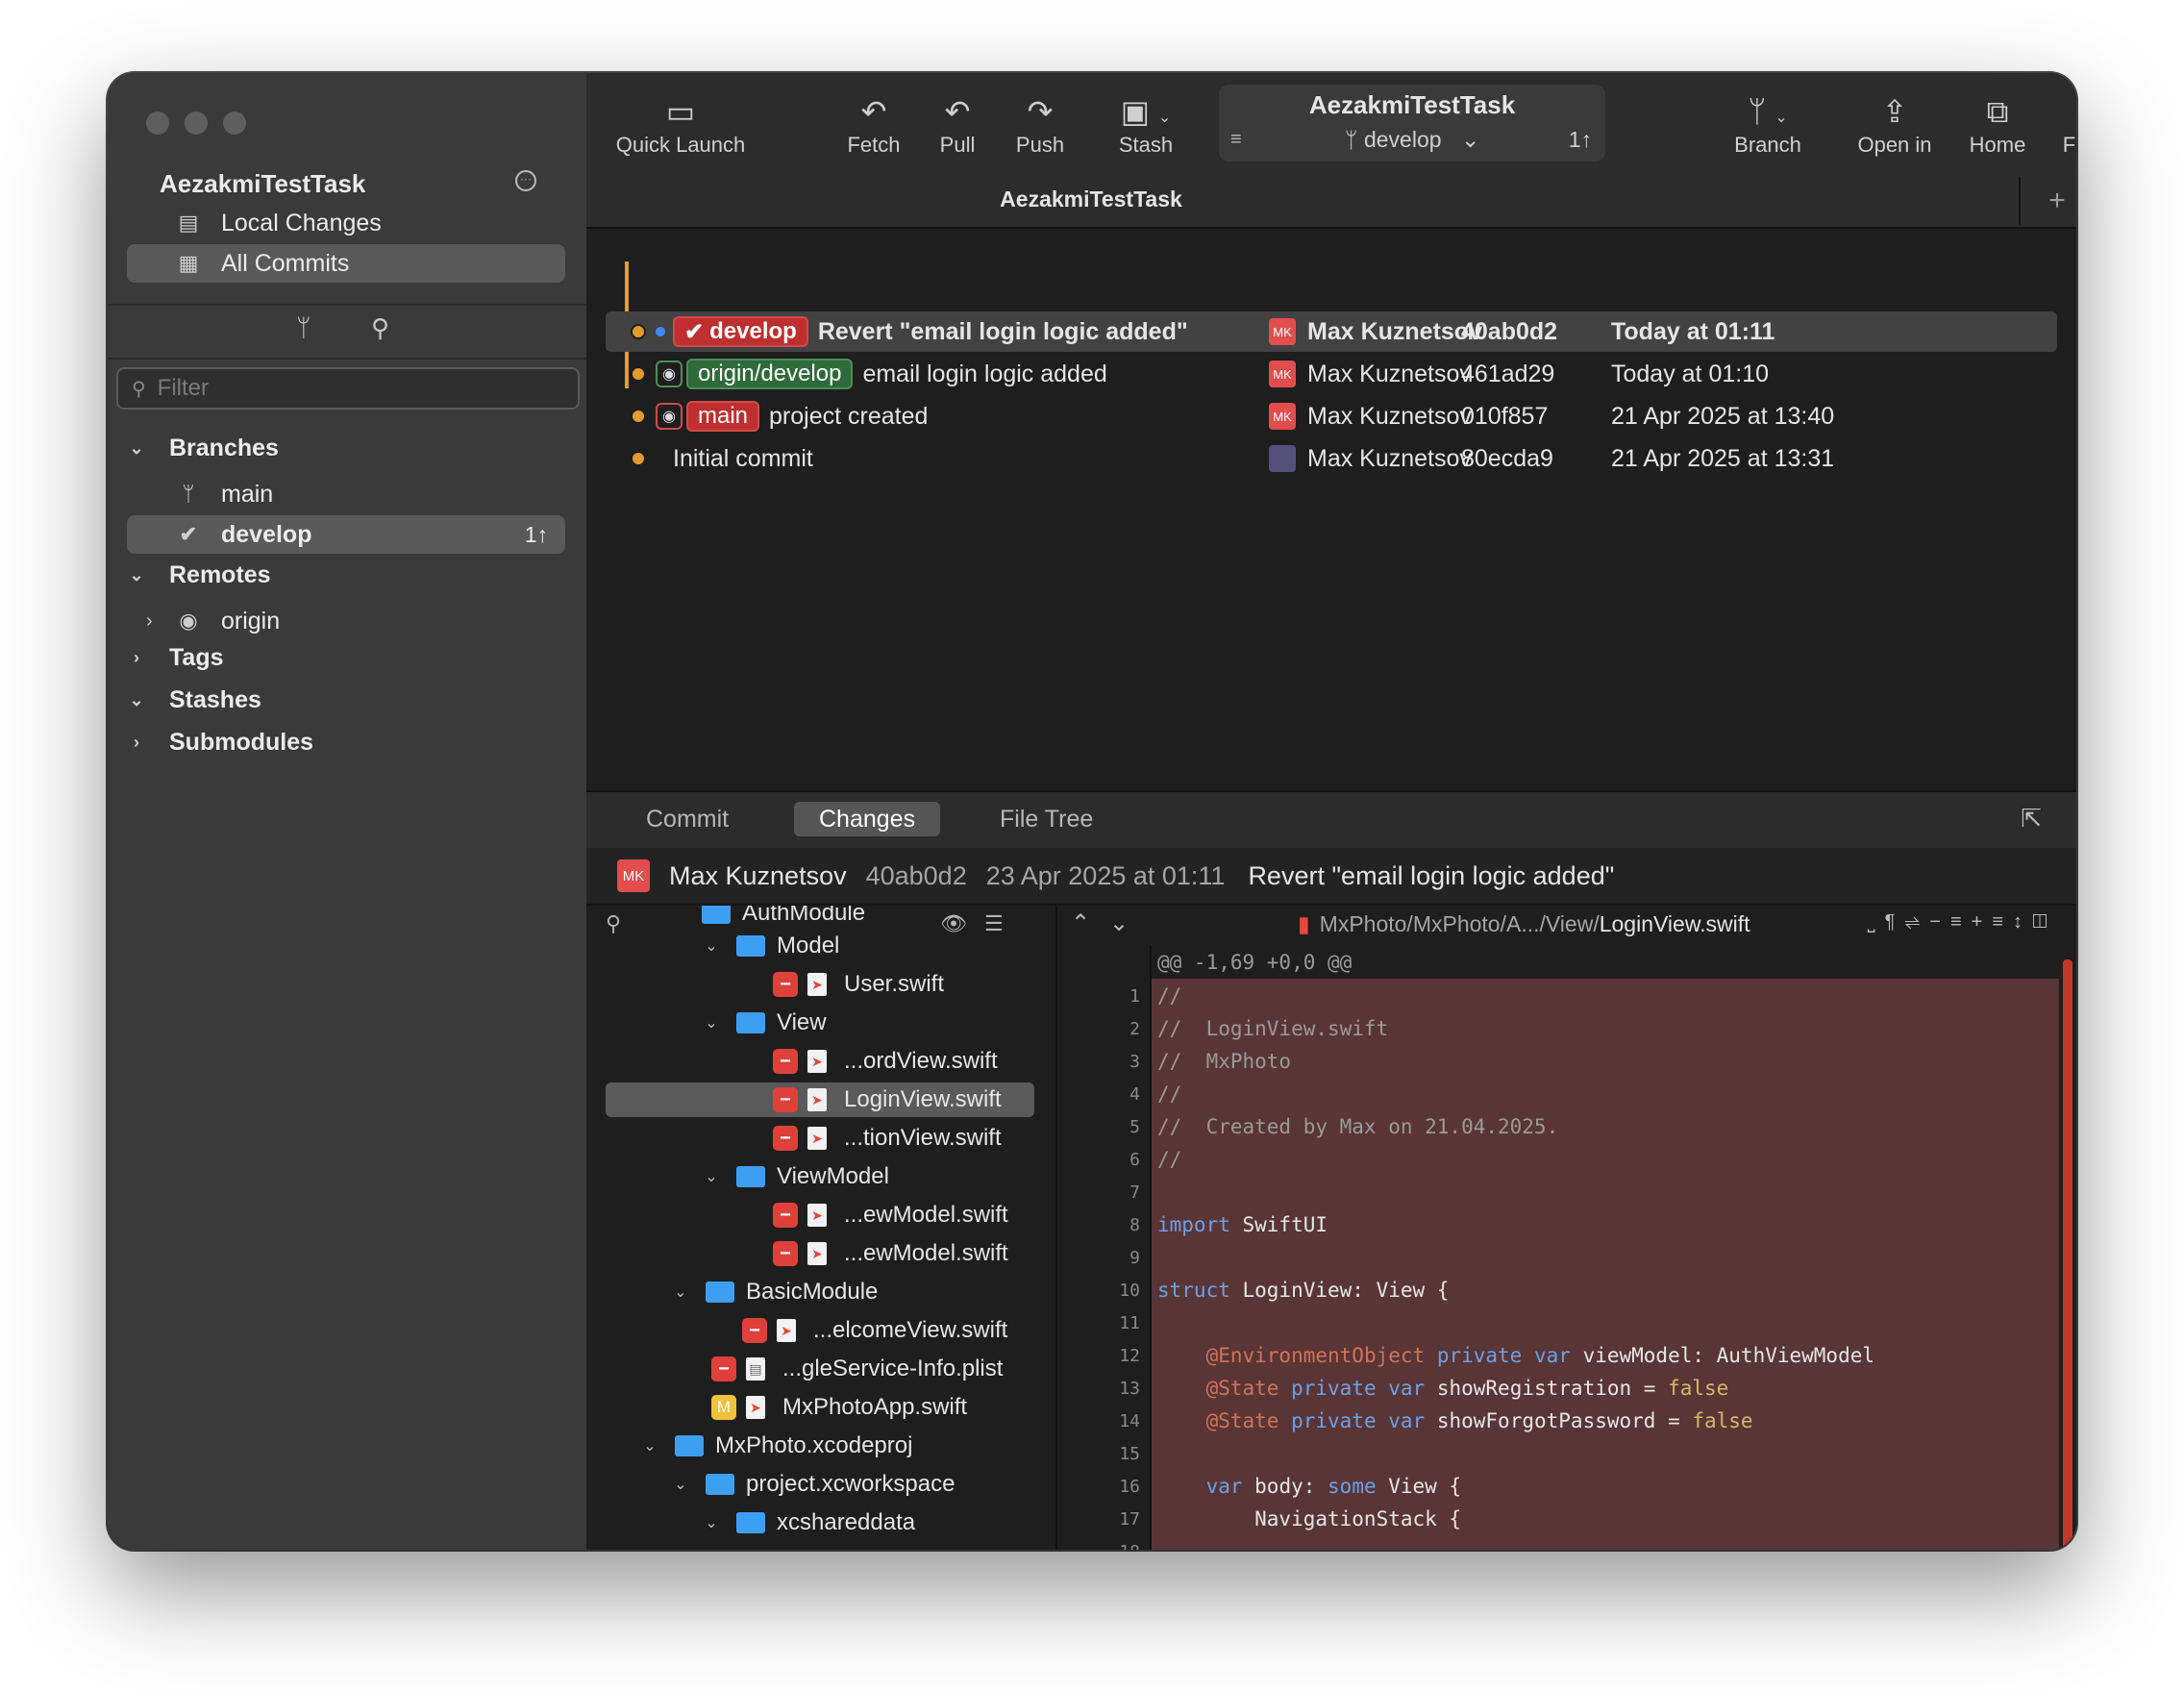  Describe the element at coordinates (189, 494) in the screenshot. I see `branch-icon: ᛘ` at that location.